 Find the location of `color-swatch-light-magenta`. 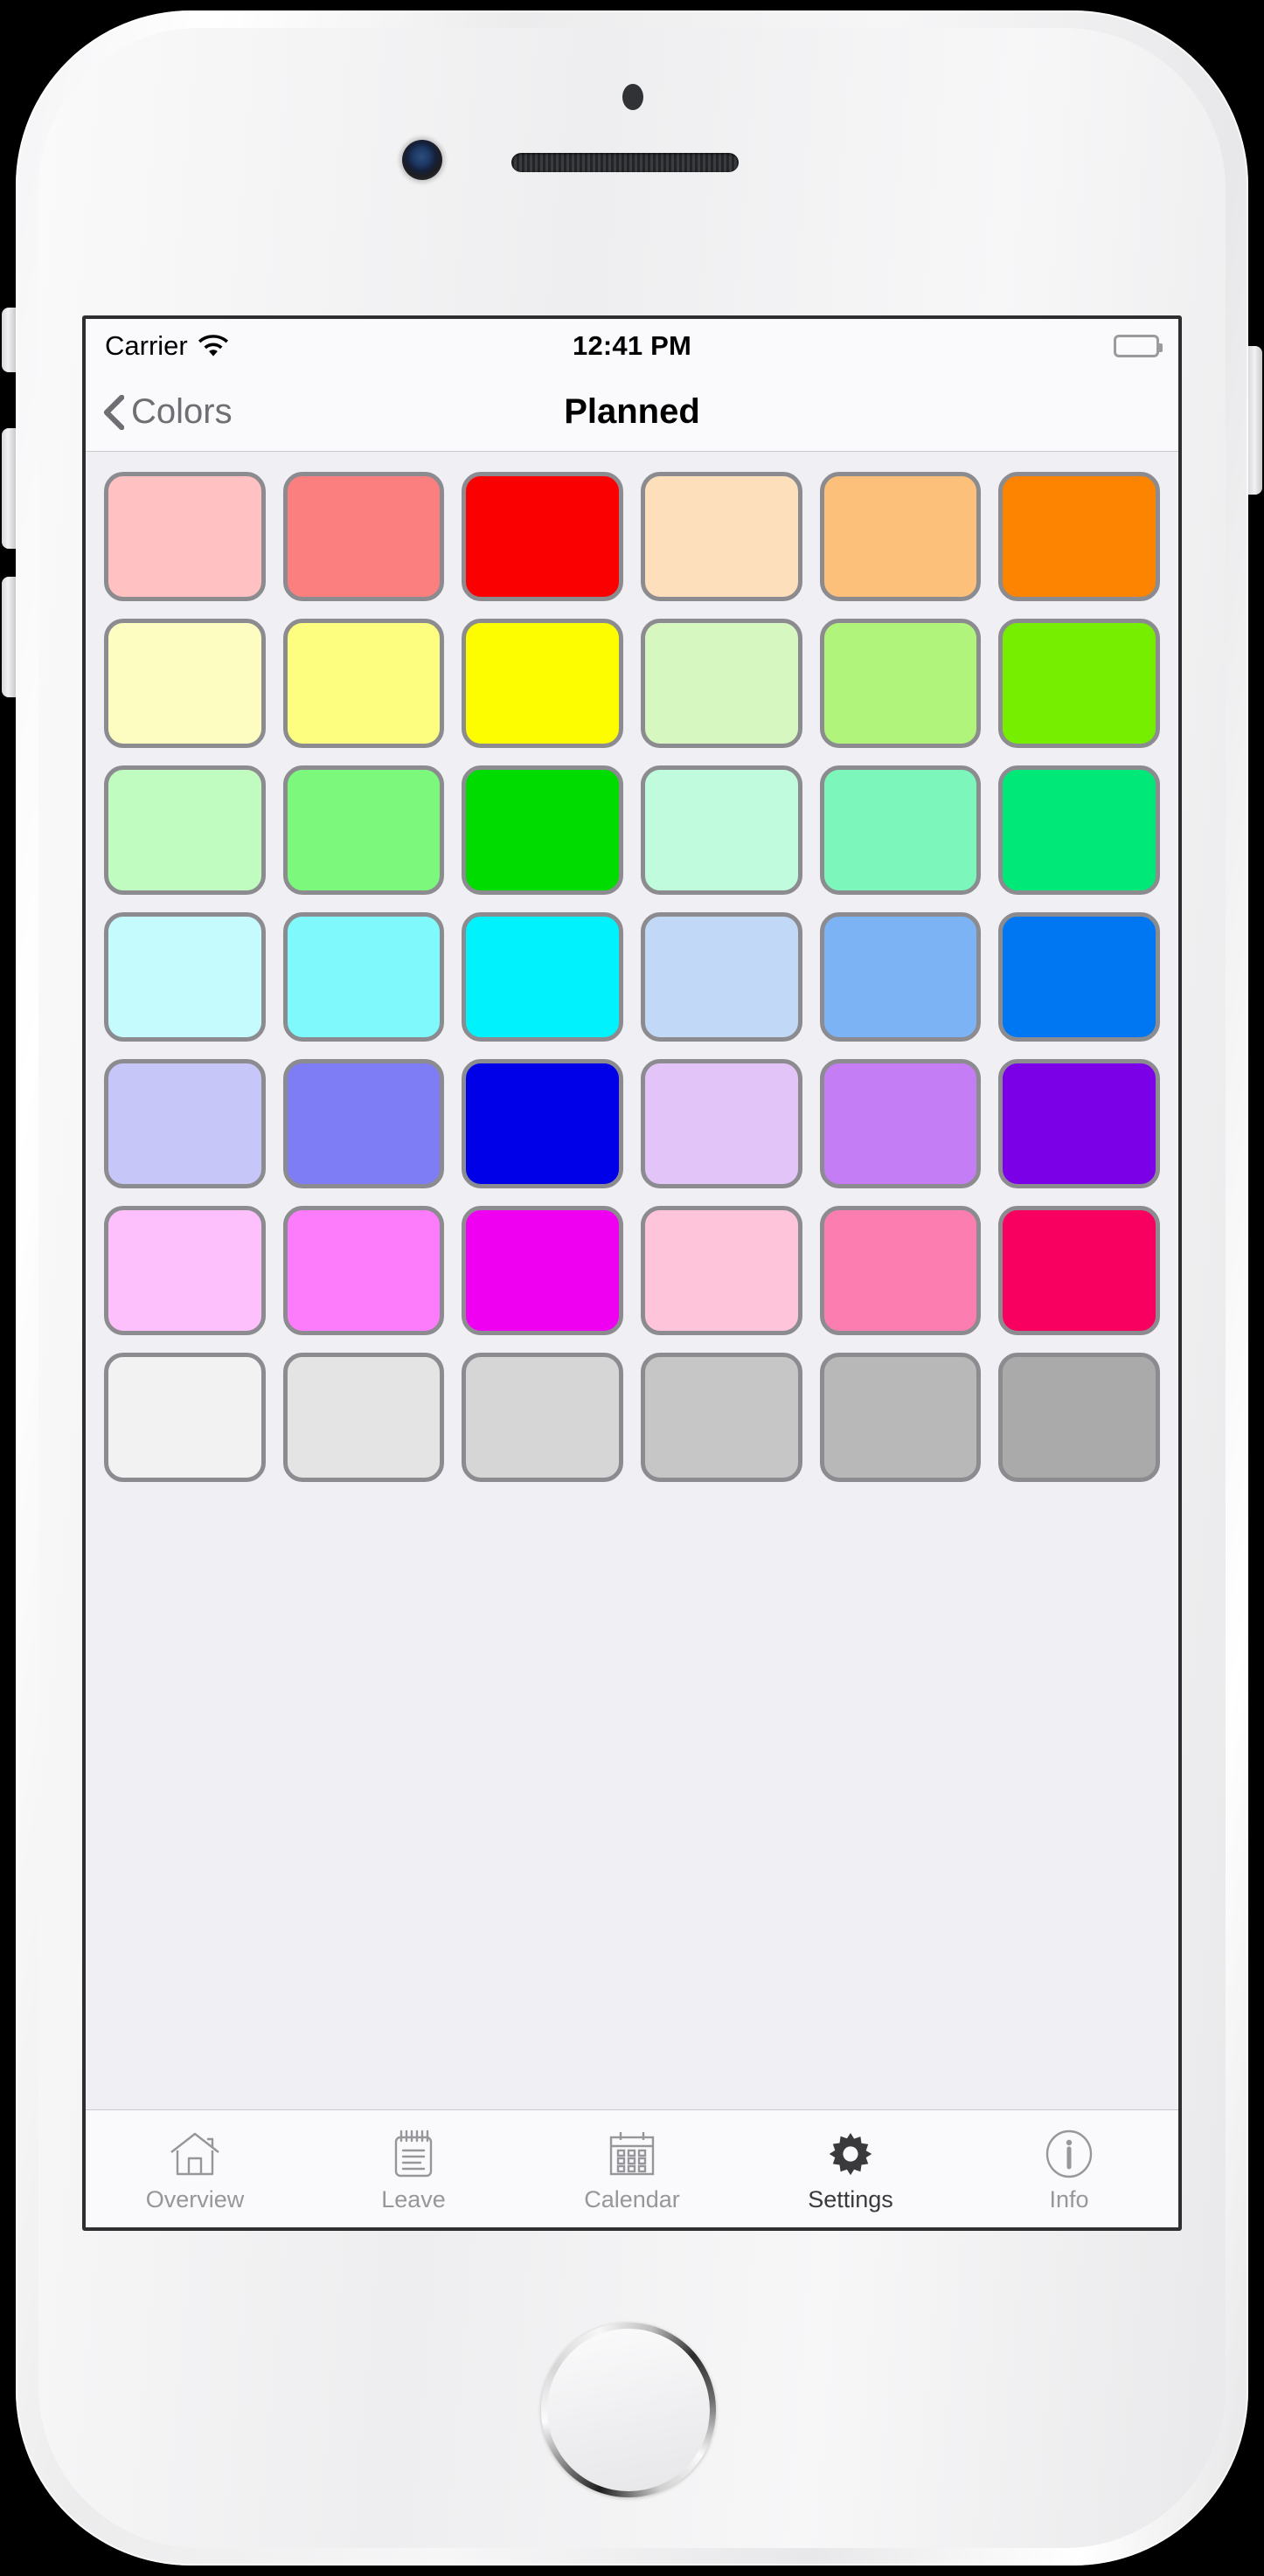

color-swatch-light-magenta is located at coordinates (364, 1270).